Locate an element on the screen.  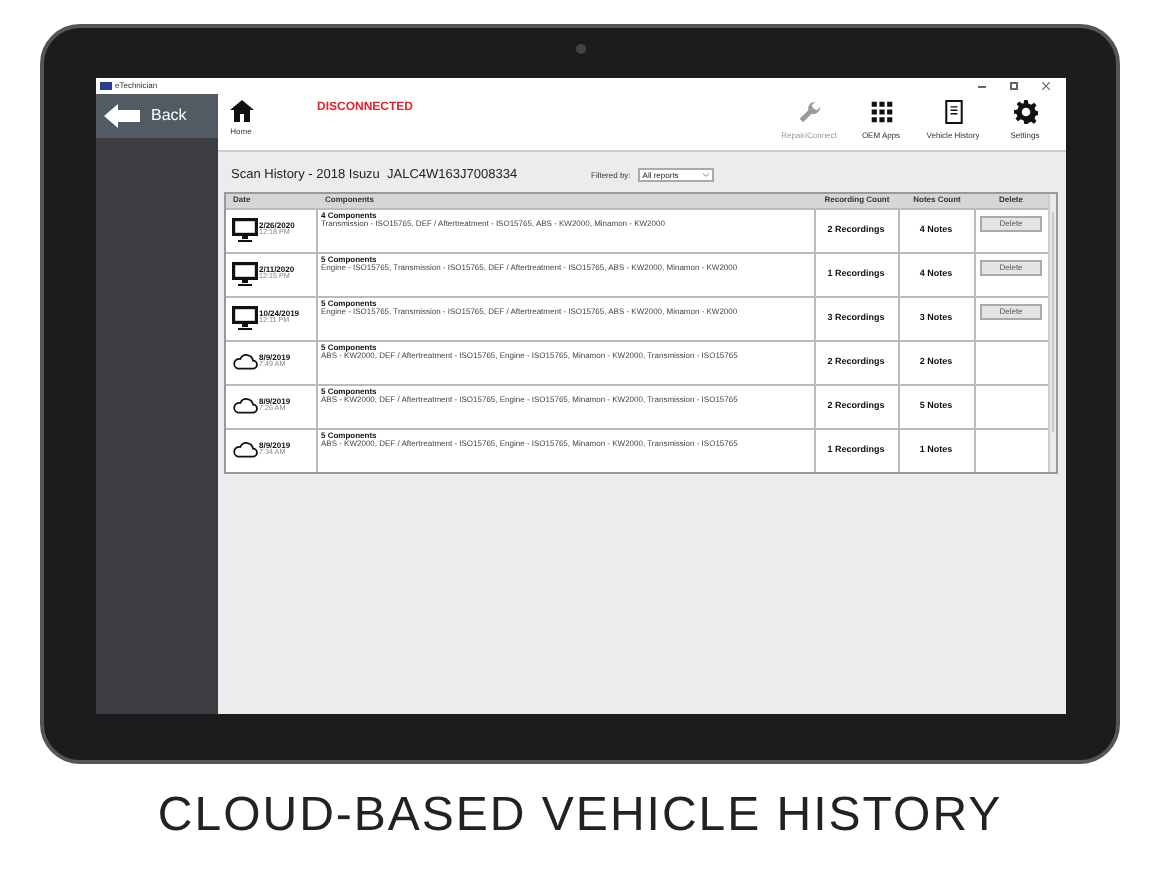
settings-icon is located at coordinates (1025, 112).